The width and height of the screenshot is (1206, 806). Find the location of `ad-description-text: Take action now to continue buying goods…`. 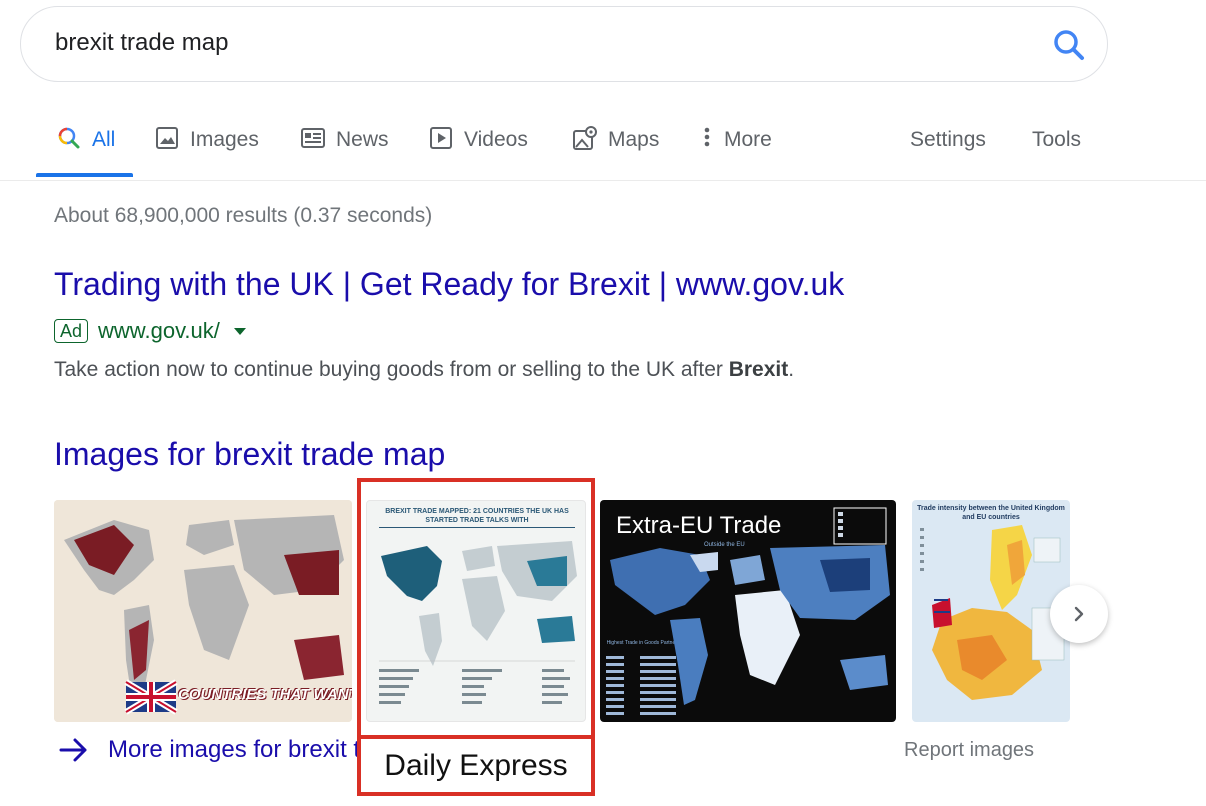

ad-description-text: Take action now to continue buying goods… is located at coordinates (391, 369).